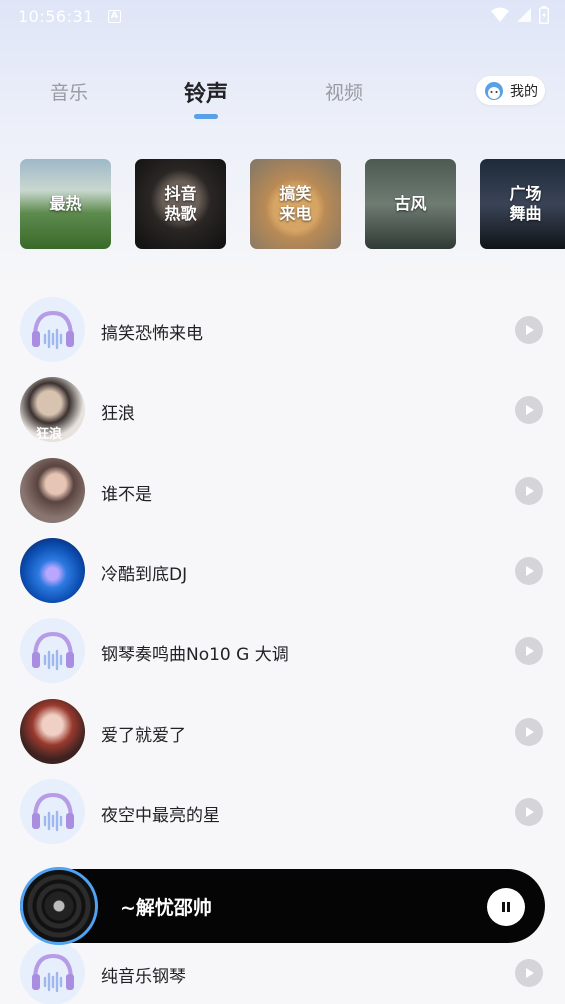 Image resolution: width=565 pixels, height=1004 pixels. I want to click on battery-icon, so click(544, 15).